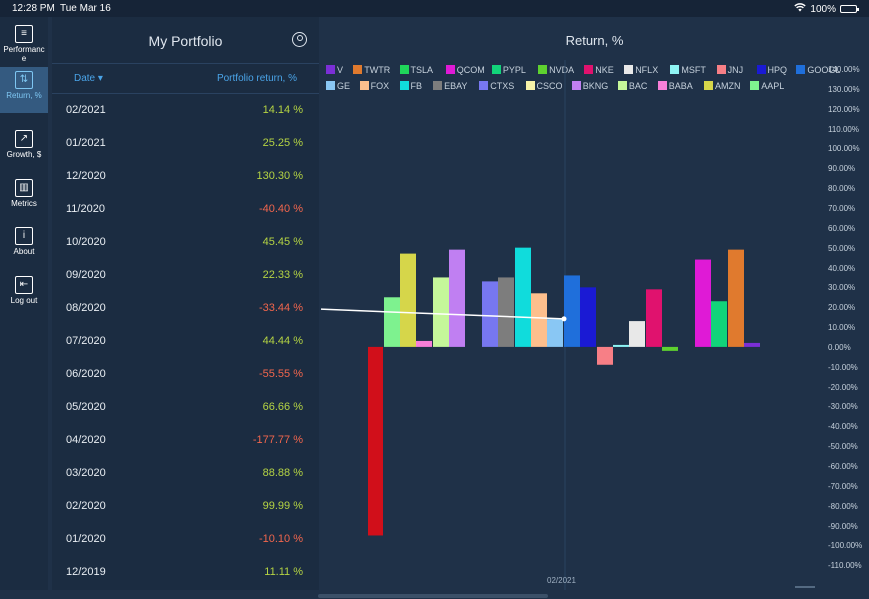  I want to click on legend-item: CSCO, so click(544, 86).